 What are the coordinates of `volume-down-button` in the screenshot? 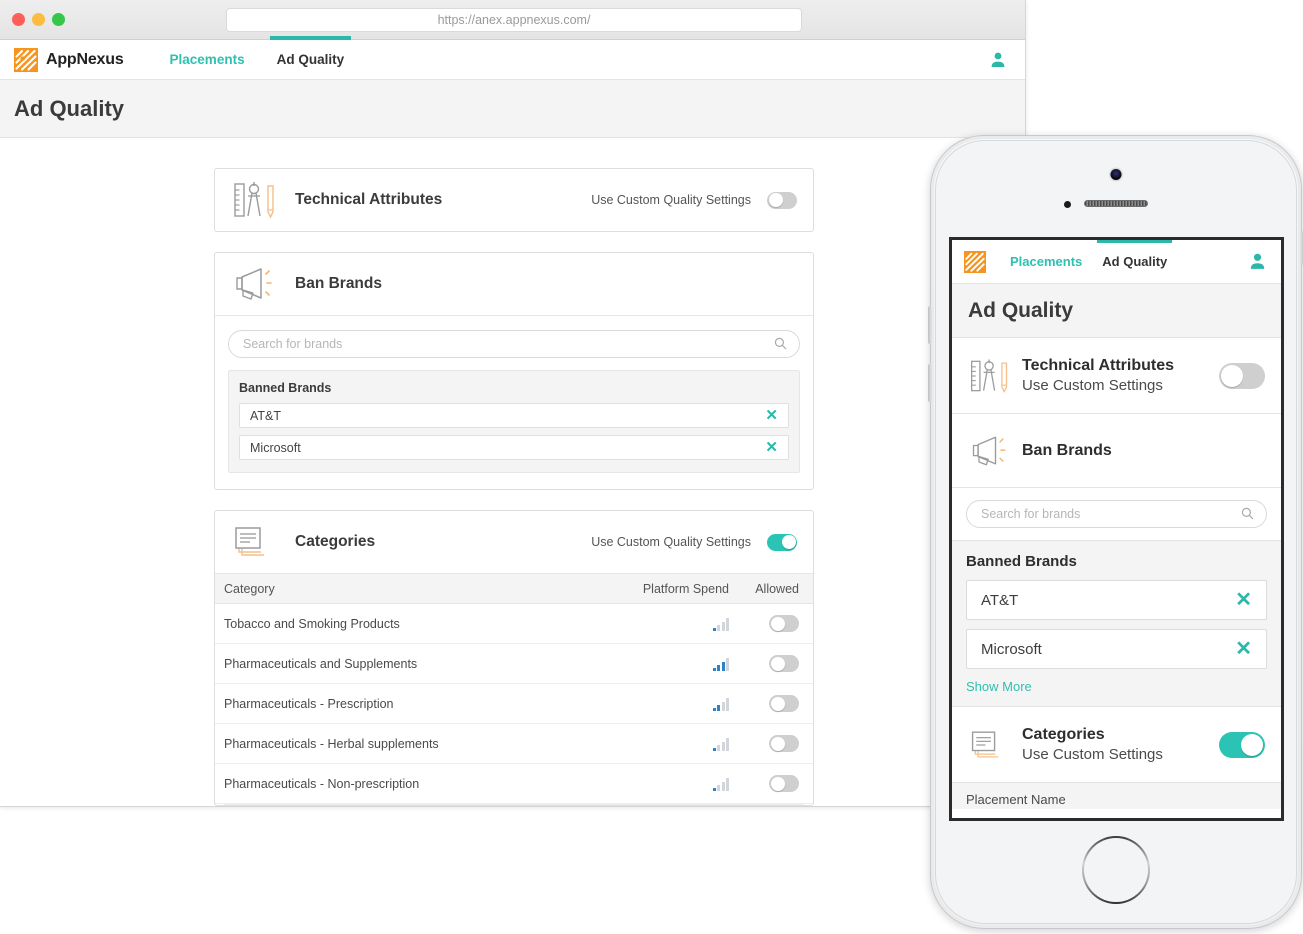 It's located at (930, 383).